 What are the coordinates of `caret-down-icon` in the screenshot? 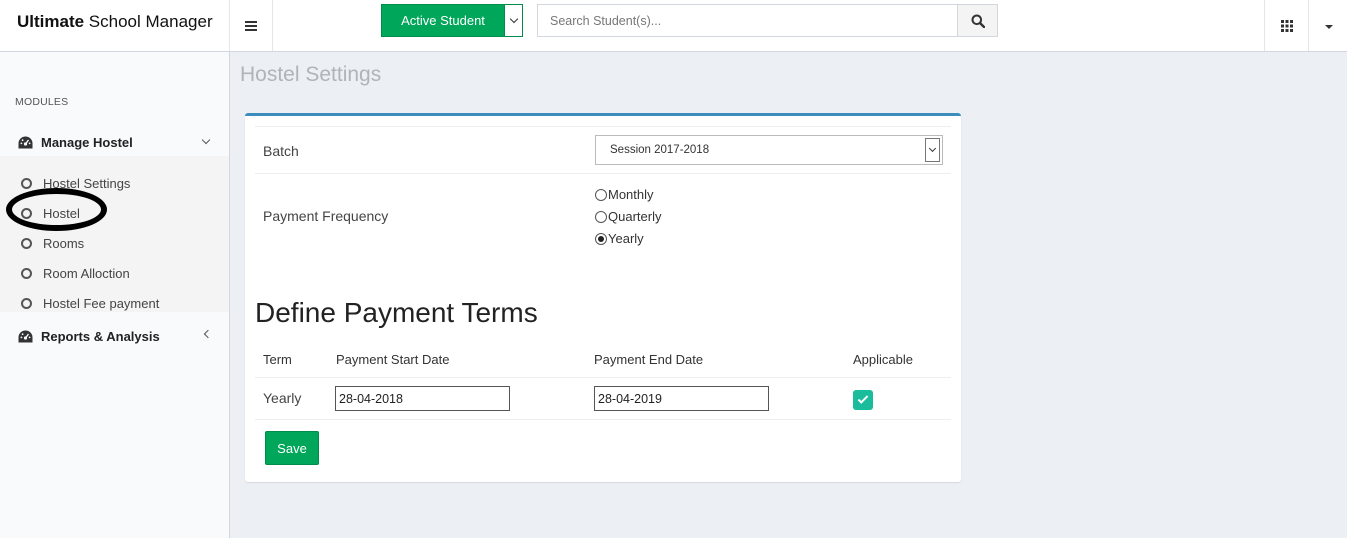 It's located at (1328, 27).